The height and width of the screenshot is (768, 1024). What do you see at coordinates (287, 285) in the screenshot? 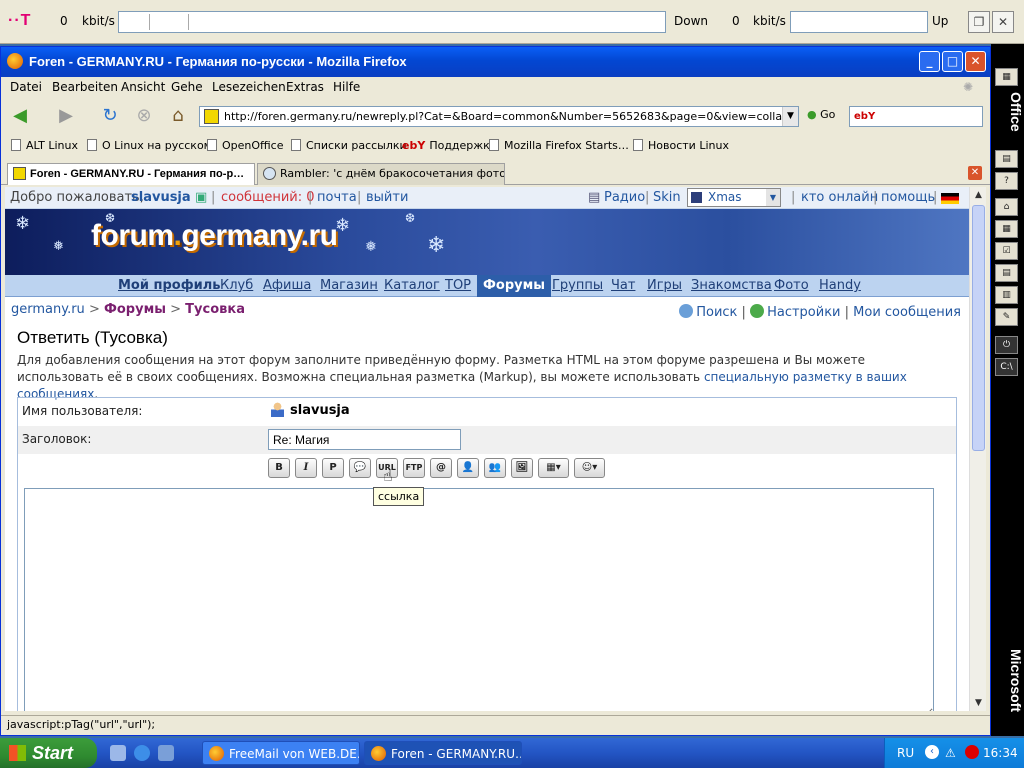
I see `nav-afisha: Афиша` at bounding box center [287, 285].